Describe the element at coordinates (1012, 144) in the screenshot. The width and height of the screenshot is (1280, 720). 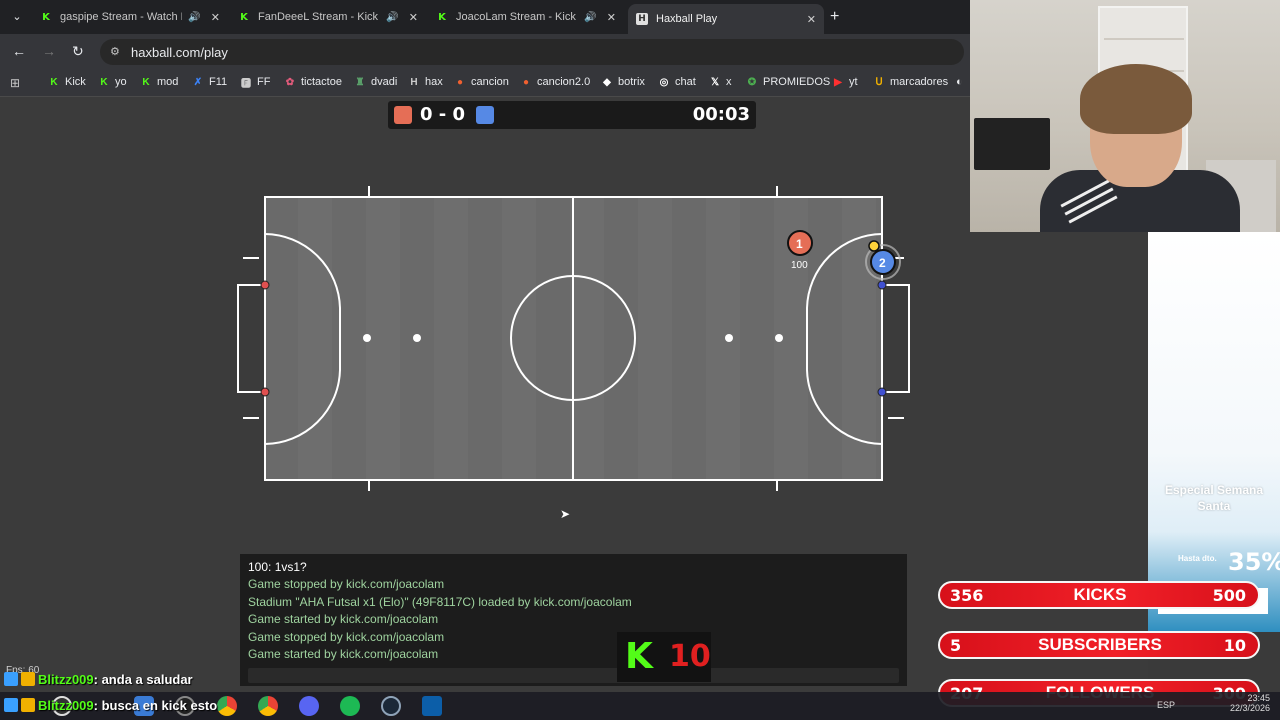
I see `monitor` at that location.